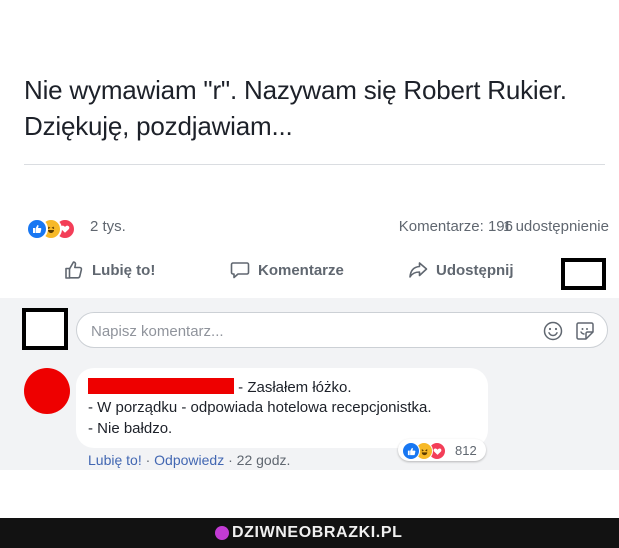 This screenshot has width=619, height=548. Describe the element at coordinates (47, 391) in the screenshot. I see `avatar` at that location.